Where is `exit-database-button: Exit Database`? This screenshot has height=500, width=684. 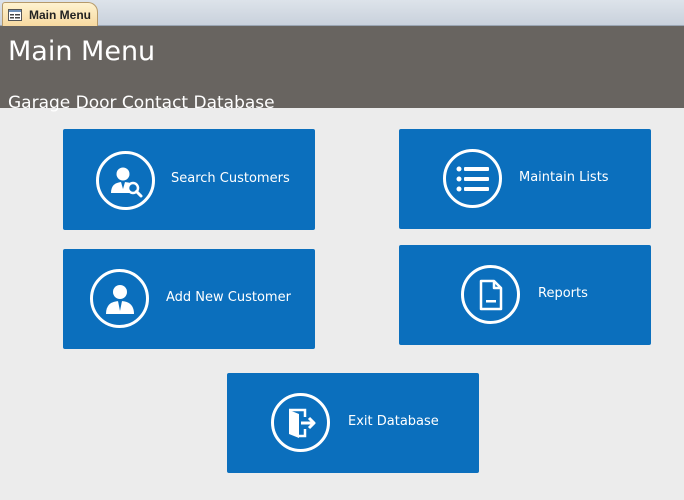 exit-database-button: Exit Database is located at coordinates (353, 423).